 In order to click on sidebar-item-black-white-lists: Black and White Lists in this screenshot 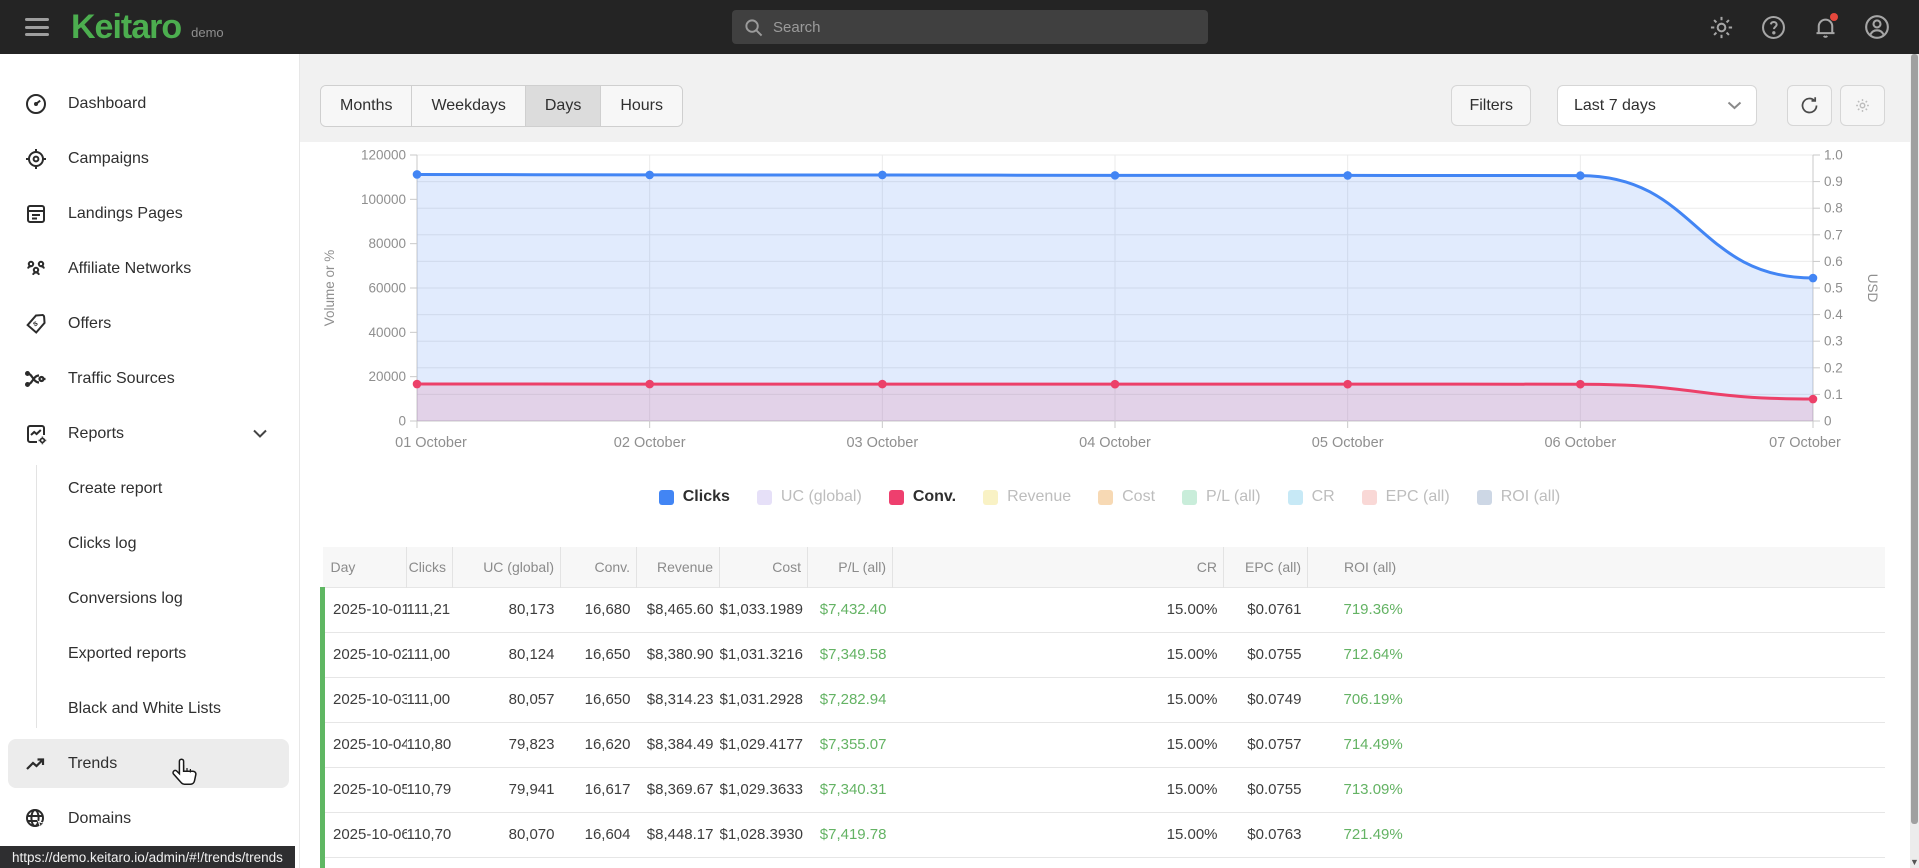, I will do `click(149, 708)`.